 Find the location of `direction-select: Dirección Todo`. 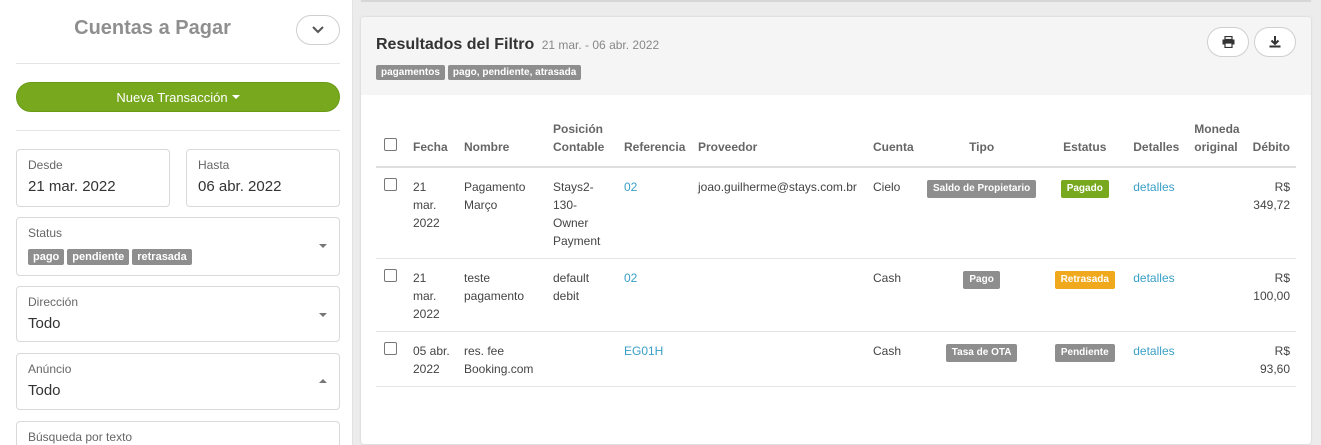

direction-select: Dirección Todo is located at coordinates (178, 314).